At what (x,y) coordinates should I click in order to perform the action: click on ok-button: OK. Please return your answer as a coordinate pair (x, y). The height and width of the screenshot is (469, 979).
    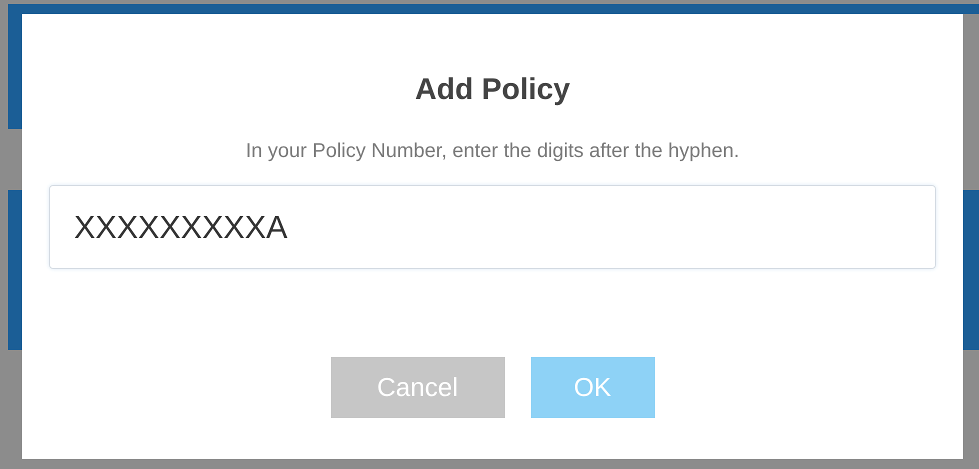
    Looking at the image, I should click on (592, 387).